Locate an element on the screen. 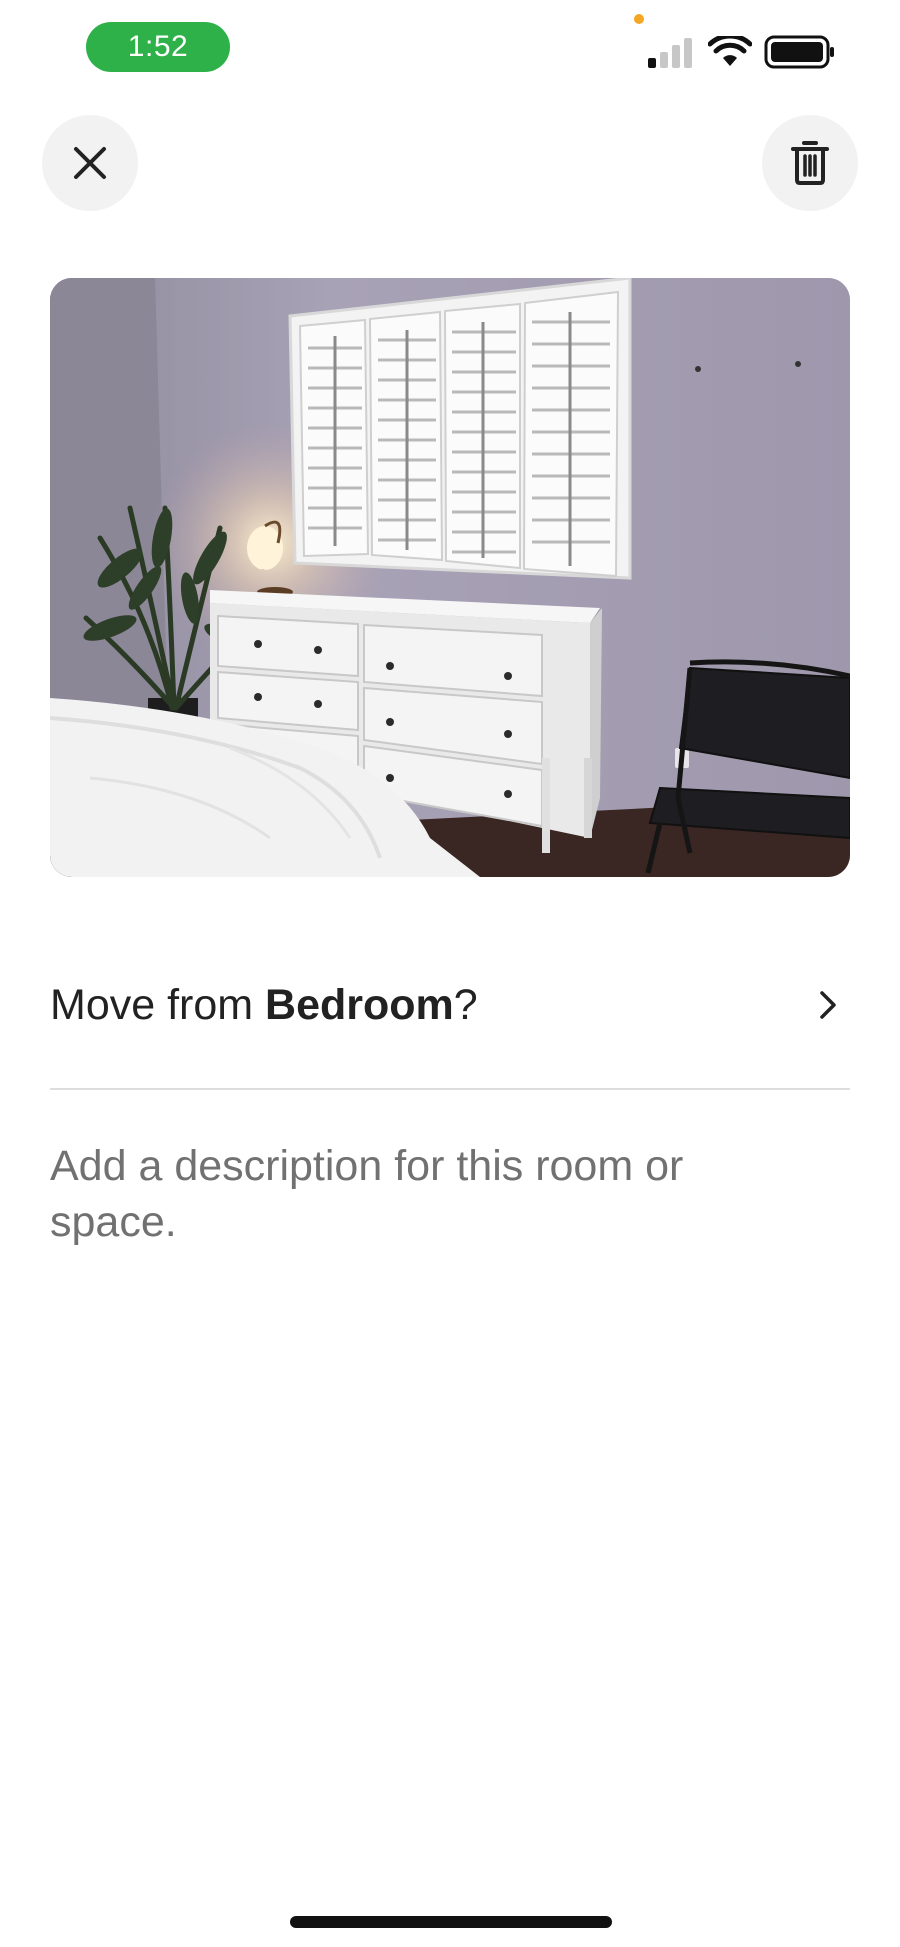  privacy-indicator-dot is located at coordinates (639, 19).